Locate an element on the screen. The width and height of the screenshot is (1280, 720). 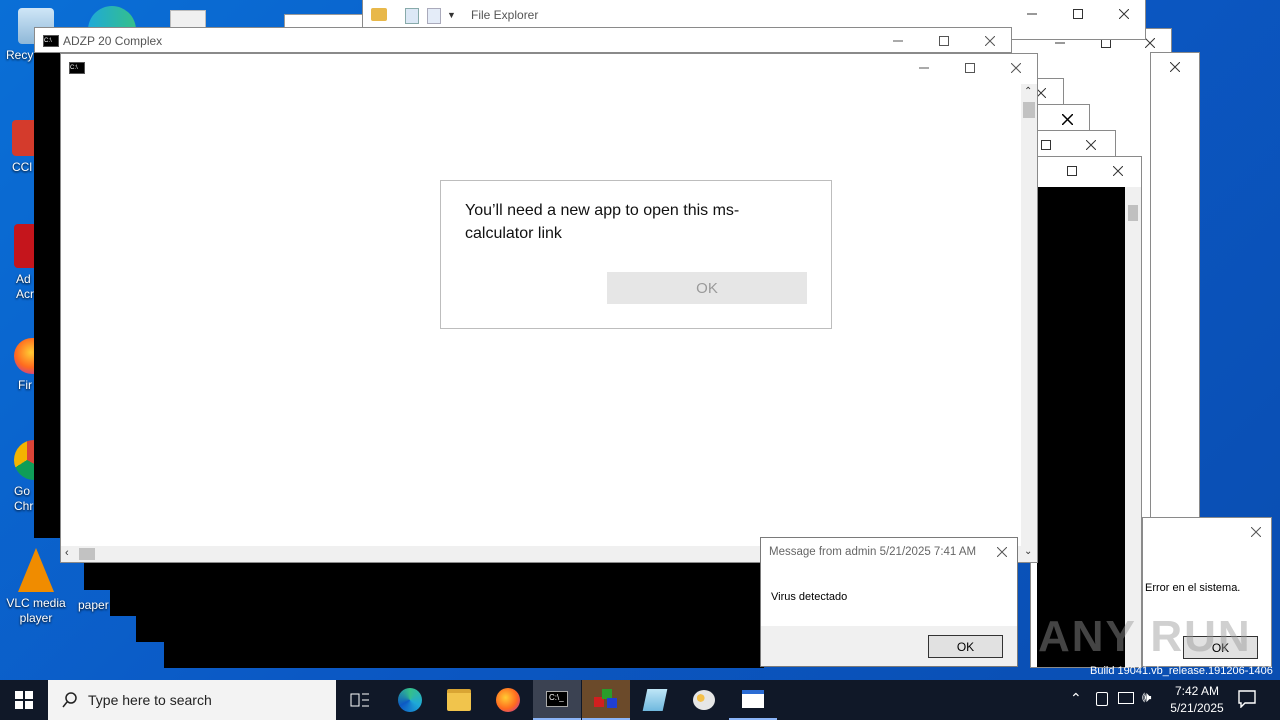
notepad-icon is located at coordinates (655, 700).